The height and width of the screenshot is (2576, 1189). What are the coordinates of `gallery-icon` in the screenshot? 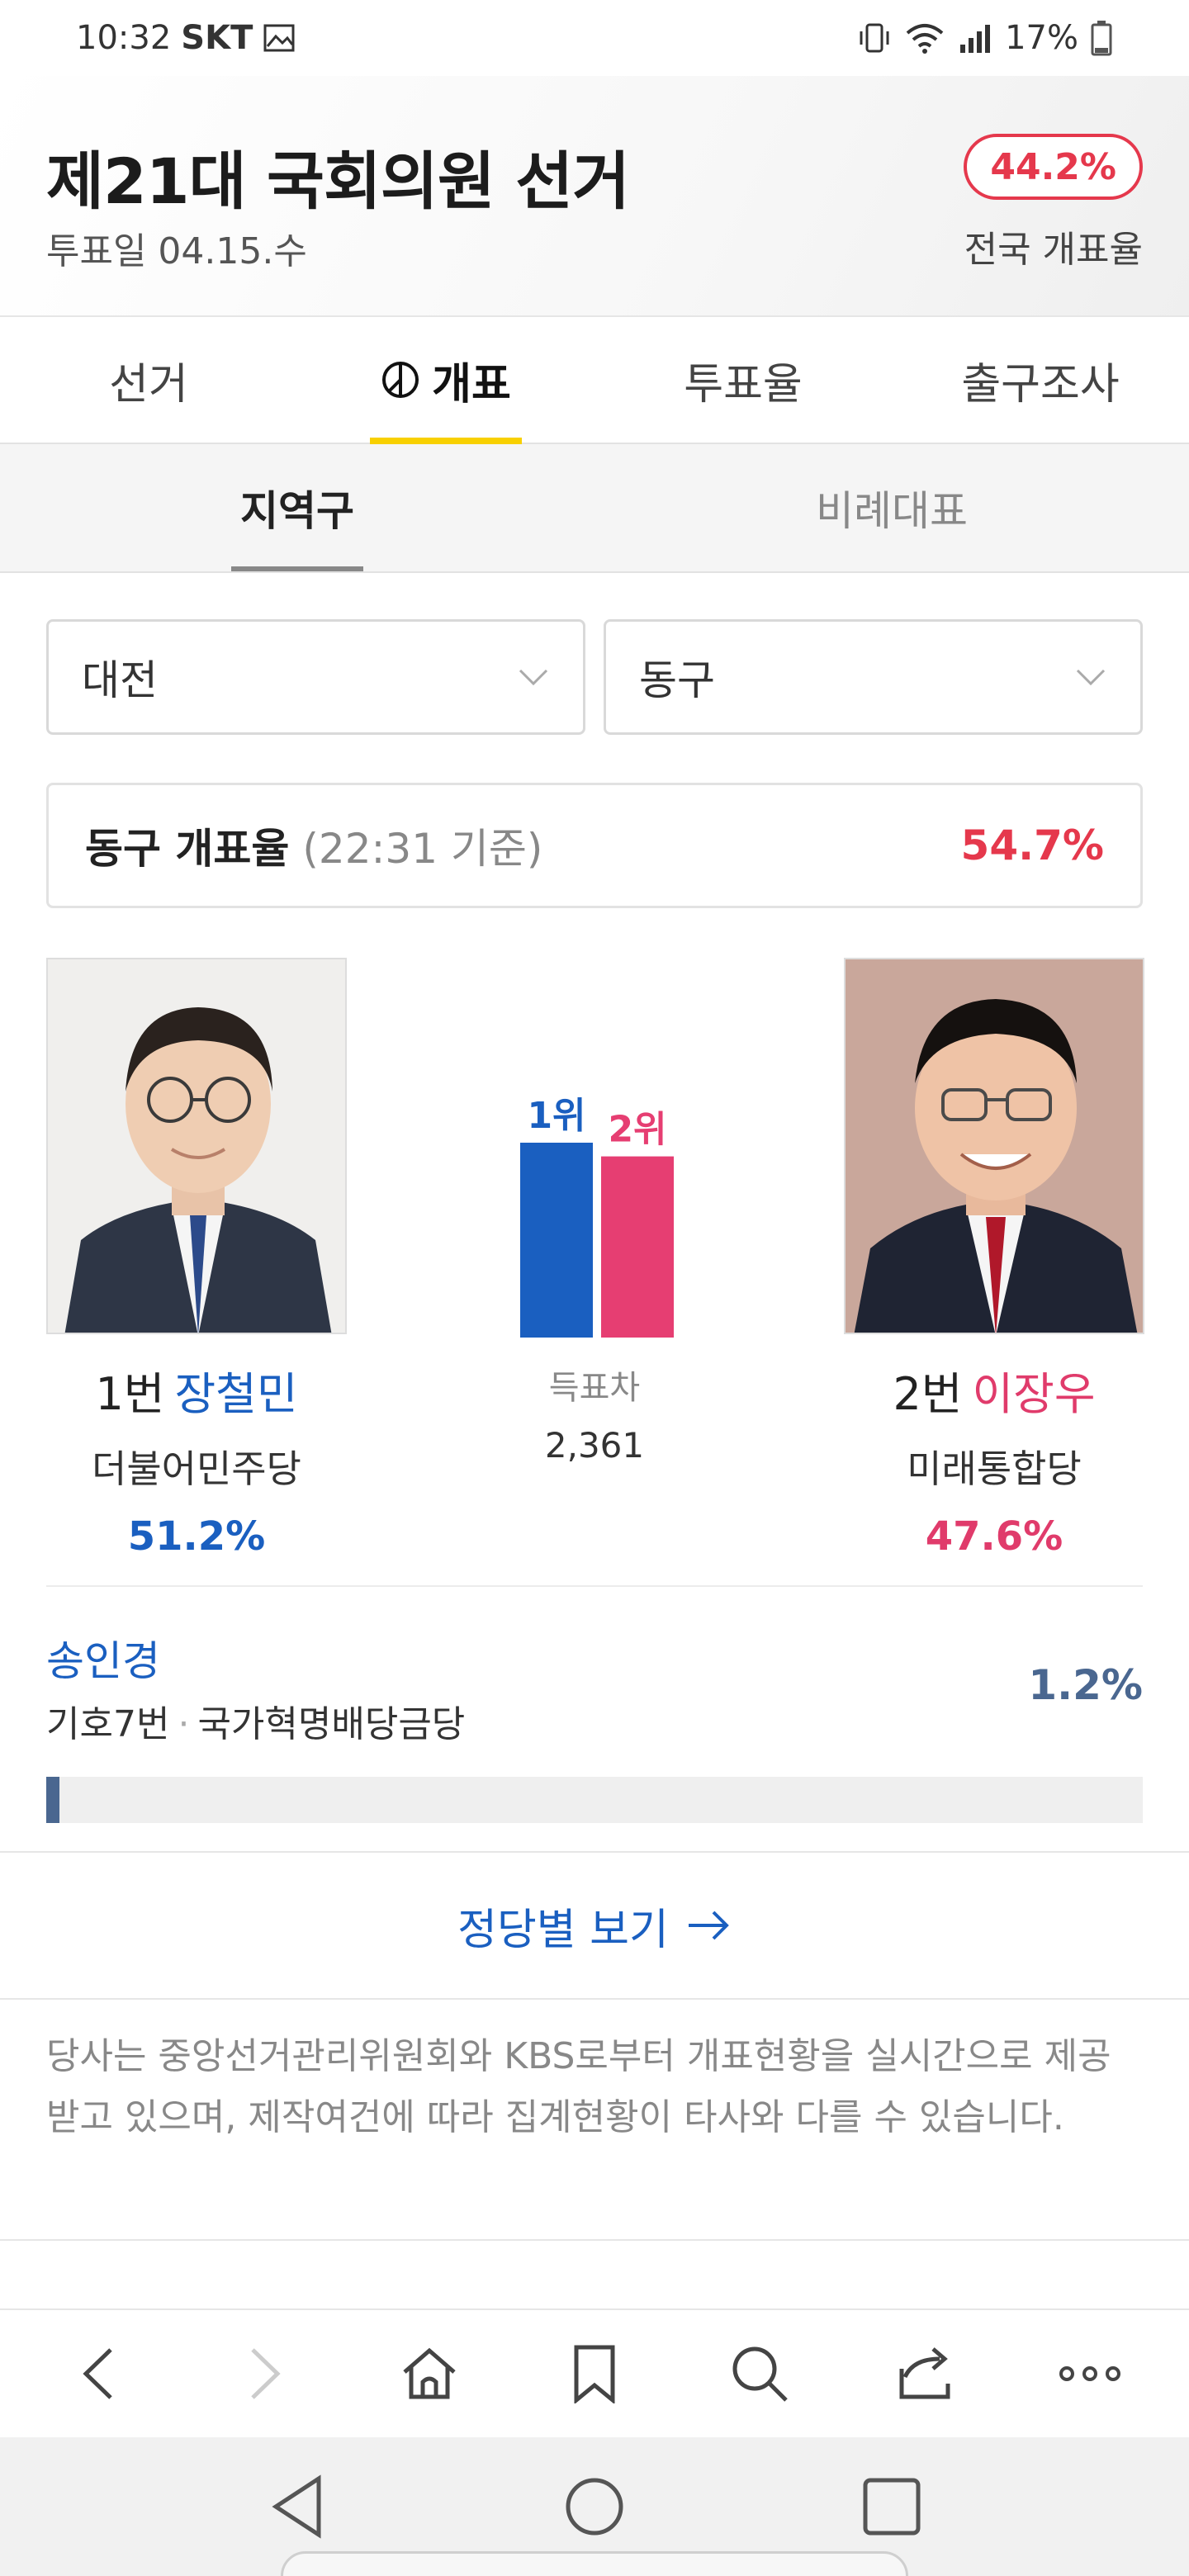 It's located at (279, 38).